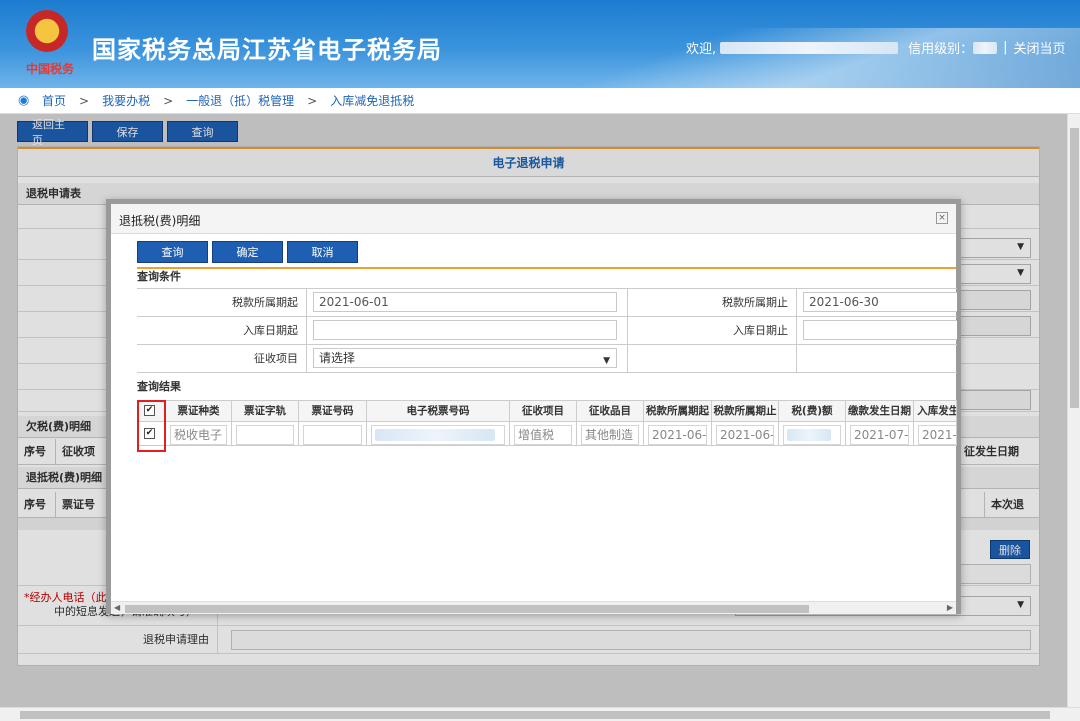 The image size is (1080, 721). Describe the element at coordinates (47, 31) in the screenshot. I see `tax-emblem-icon` at that location.